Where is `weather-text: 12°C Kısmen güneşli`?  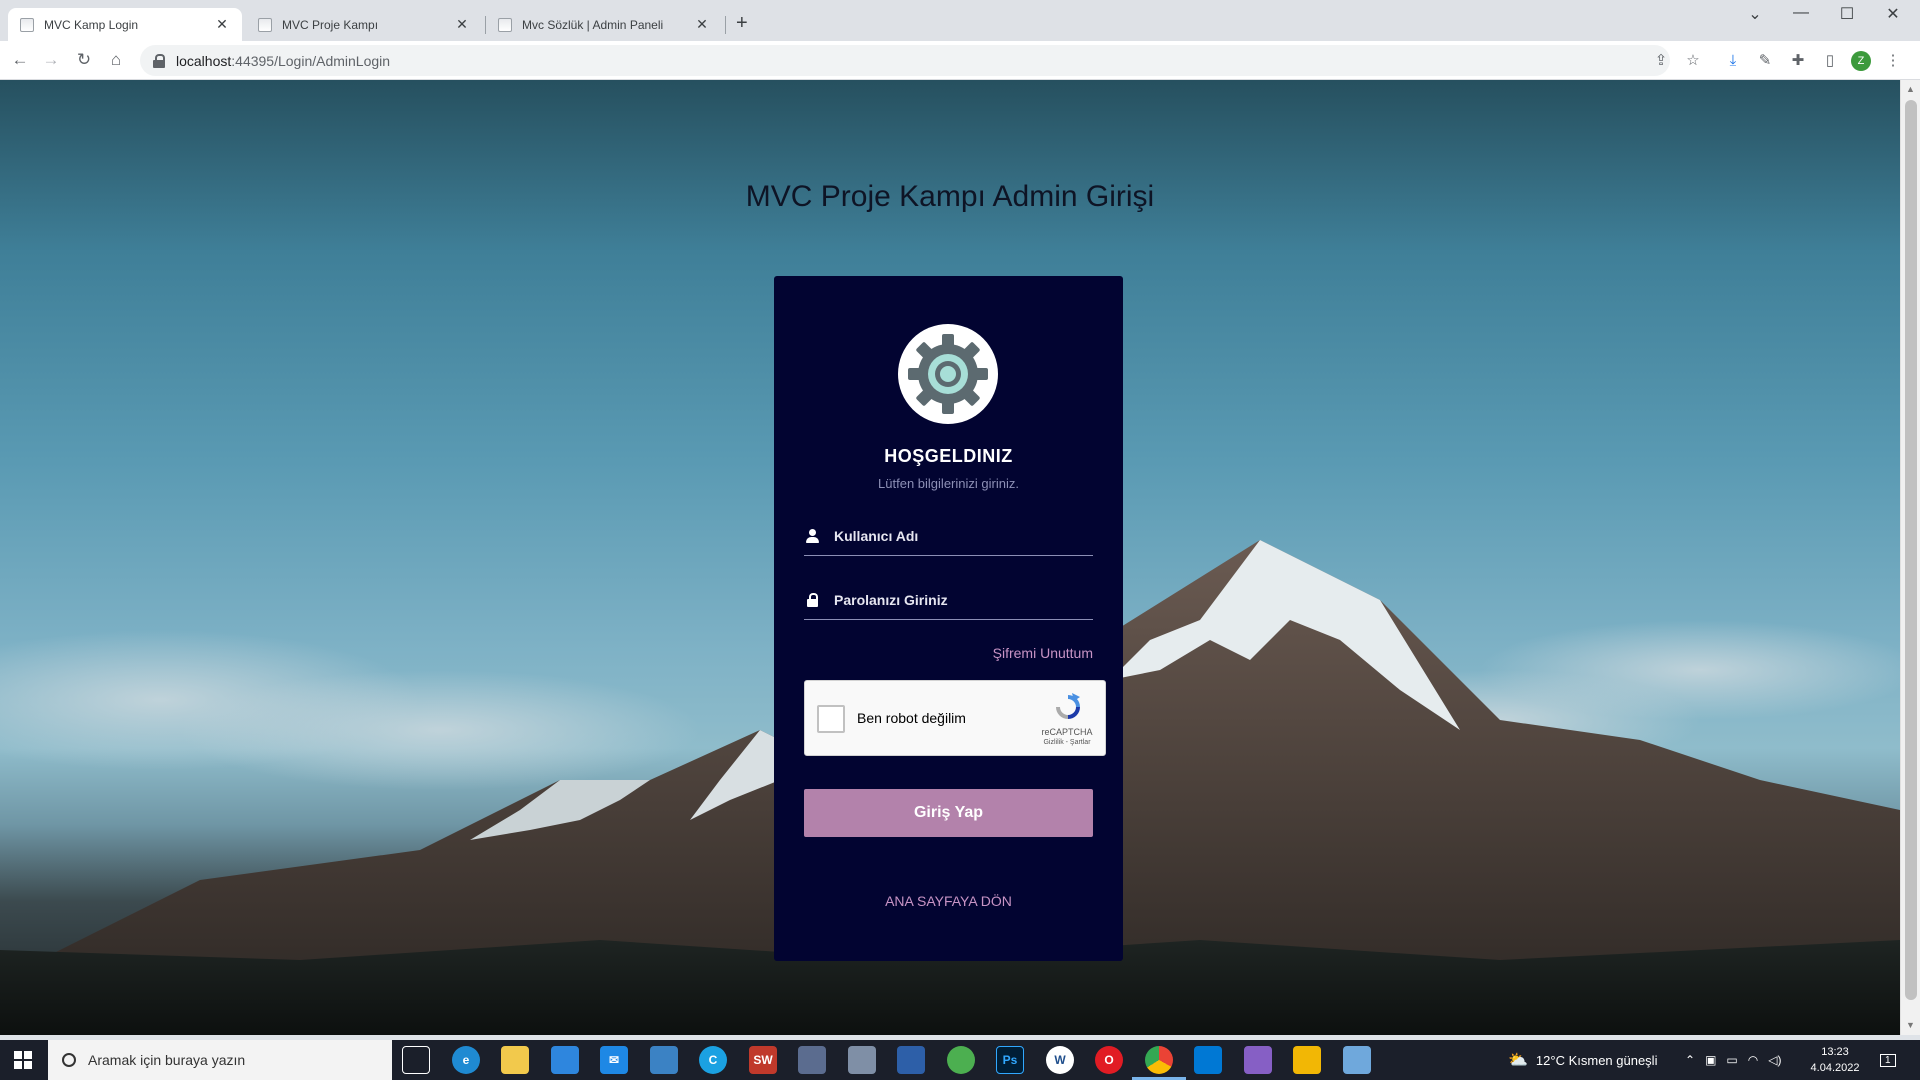 weather-text: 12°C Kısmen güneşli is located at coordinates (1596, 1060).